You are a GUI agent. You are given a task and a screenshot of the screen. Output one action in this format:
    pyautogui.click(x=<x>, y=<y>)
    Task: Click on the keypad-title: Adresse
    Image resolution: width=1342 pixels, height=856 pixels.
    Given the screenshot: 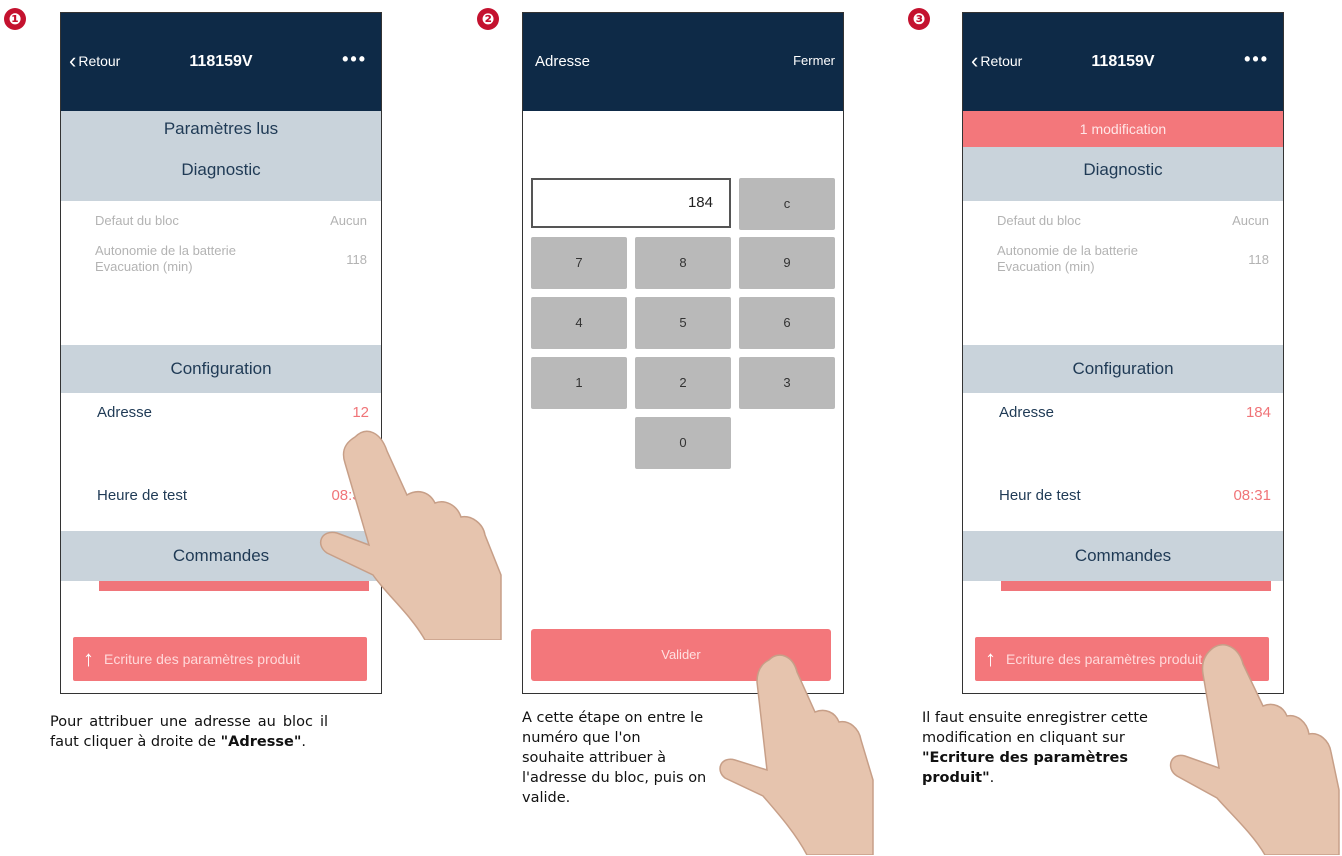 What is the action you would take?
    pyautogui.click(x=563, y=61)
    